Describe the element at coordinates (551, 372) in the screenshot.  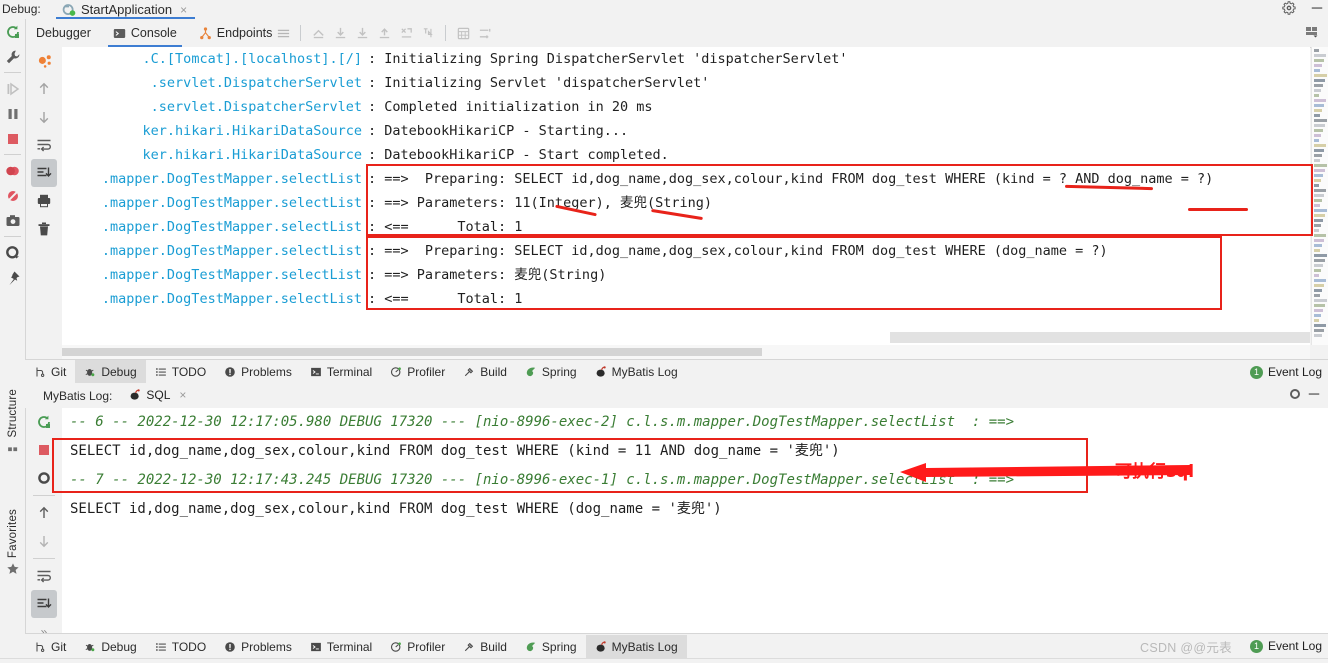
I see `tool-tab-spring: Spring` at that location.